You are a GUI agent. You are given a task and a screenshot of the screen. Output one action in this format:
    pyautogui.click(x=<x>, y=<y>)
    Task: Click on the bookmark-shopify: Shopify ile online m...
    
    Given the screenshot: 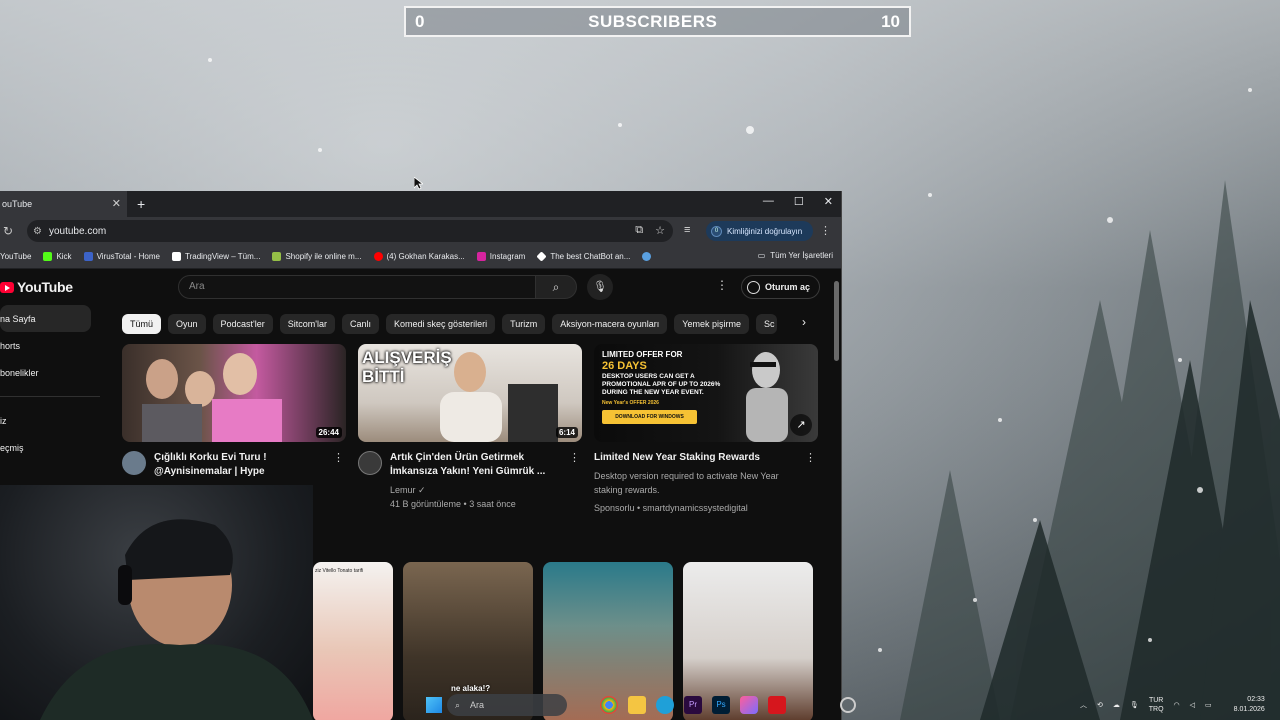 What is the action you would take?
    pyautogui.click(x=317, y=256)
    